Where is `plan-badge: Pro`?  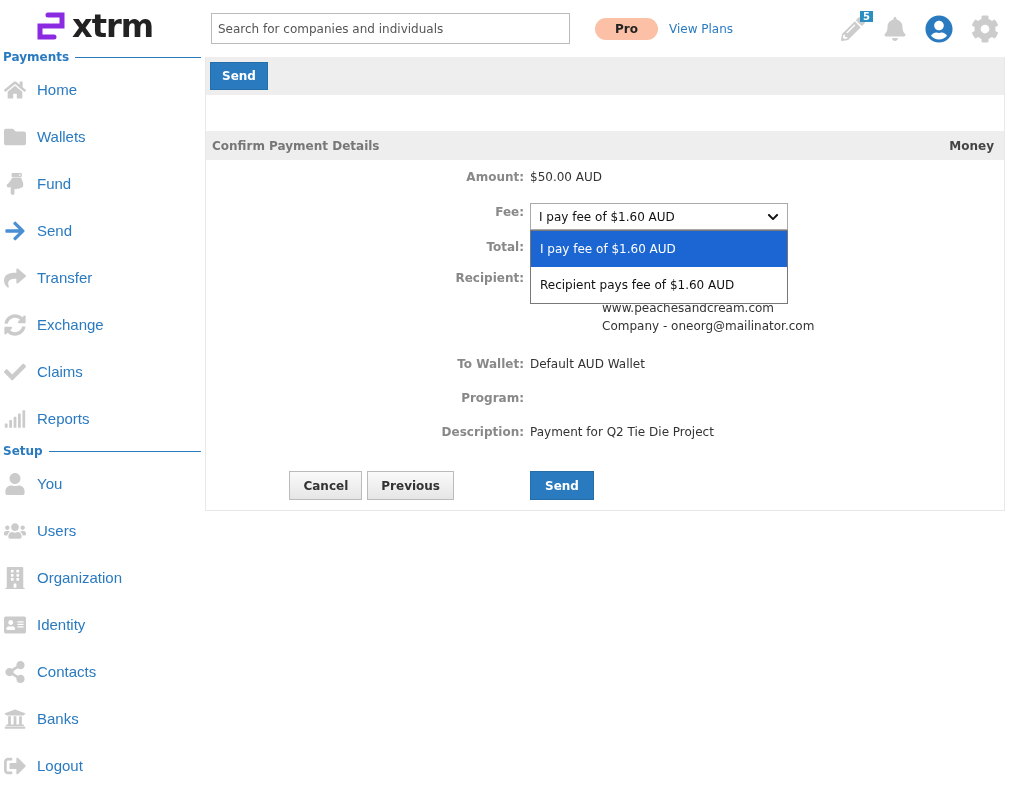
plan-badge: Pro is located at coordinates (626, 28).